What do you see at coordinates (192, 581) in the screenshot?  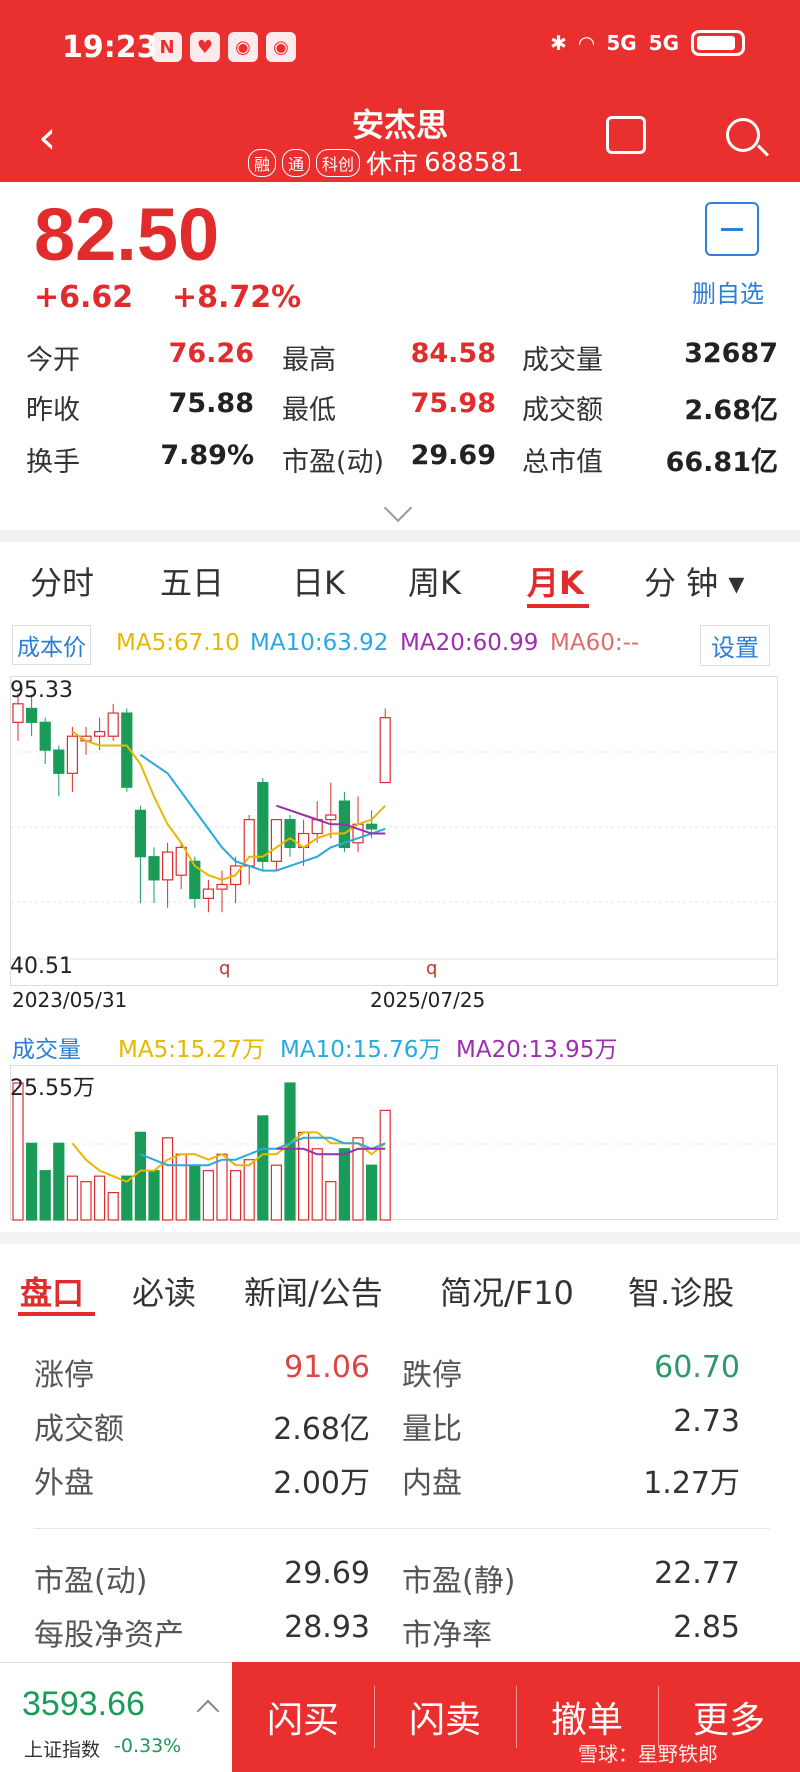 I see `tab-five-day: 五日` at bounding box center [192, 581].